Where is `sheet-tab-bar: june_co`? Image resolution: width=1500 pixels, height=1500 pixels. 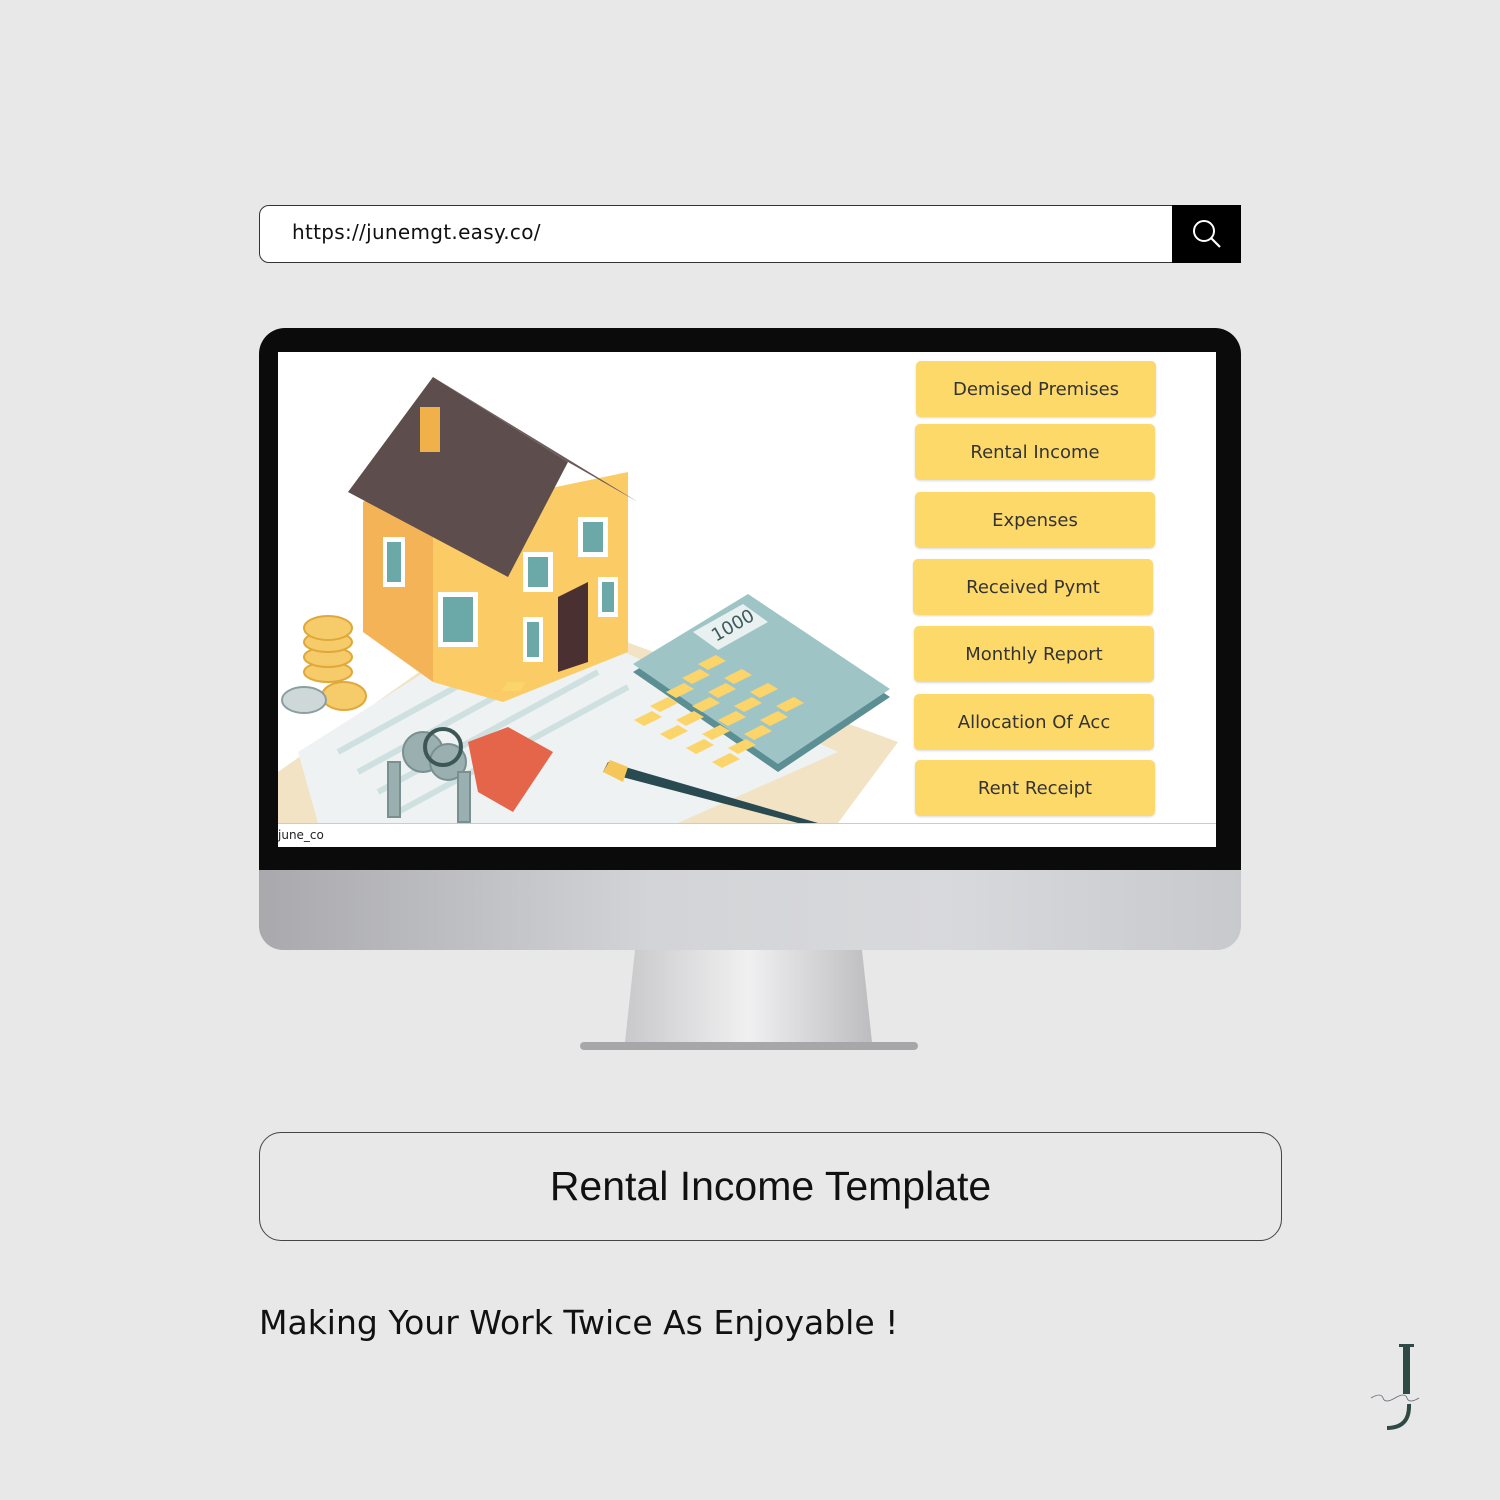
sheet-tab-bar: june_co is located at coordinates (747, 835).